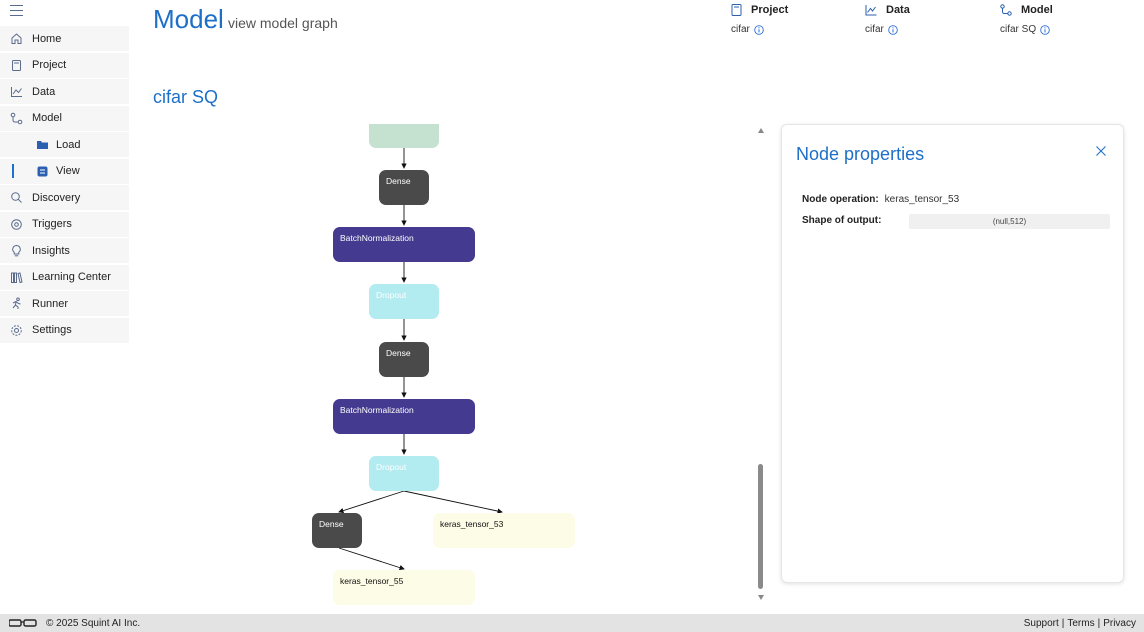  What do you see at coordinates (404, 587) in the screenshot?
I see `graph-node-tensor: keras_tensor_55` at bounding box center [404, 587].